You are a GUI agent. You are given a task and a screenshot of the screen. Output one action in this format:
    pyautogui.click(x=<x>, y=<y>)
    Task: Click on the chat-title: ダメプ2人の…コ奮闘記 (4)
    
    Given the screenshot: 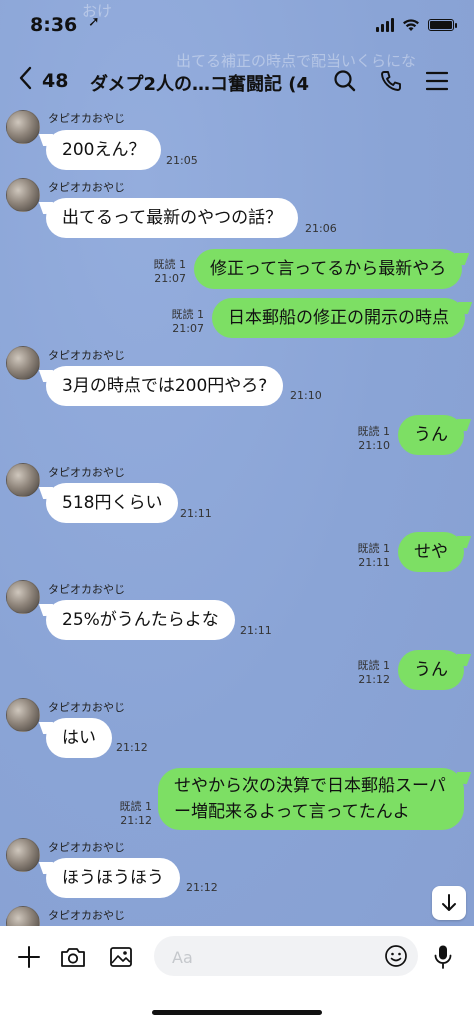 What is the action you would take?
    pyautogui.click(x=200, y=83)
    